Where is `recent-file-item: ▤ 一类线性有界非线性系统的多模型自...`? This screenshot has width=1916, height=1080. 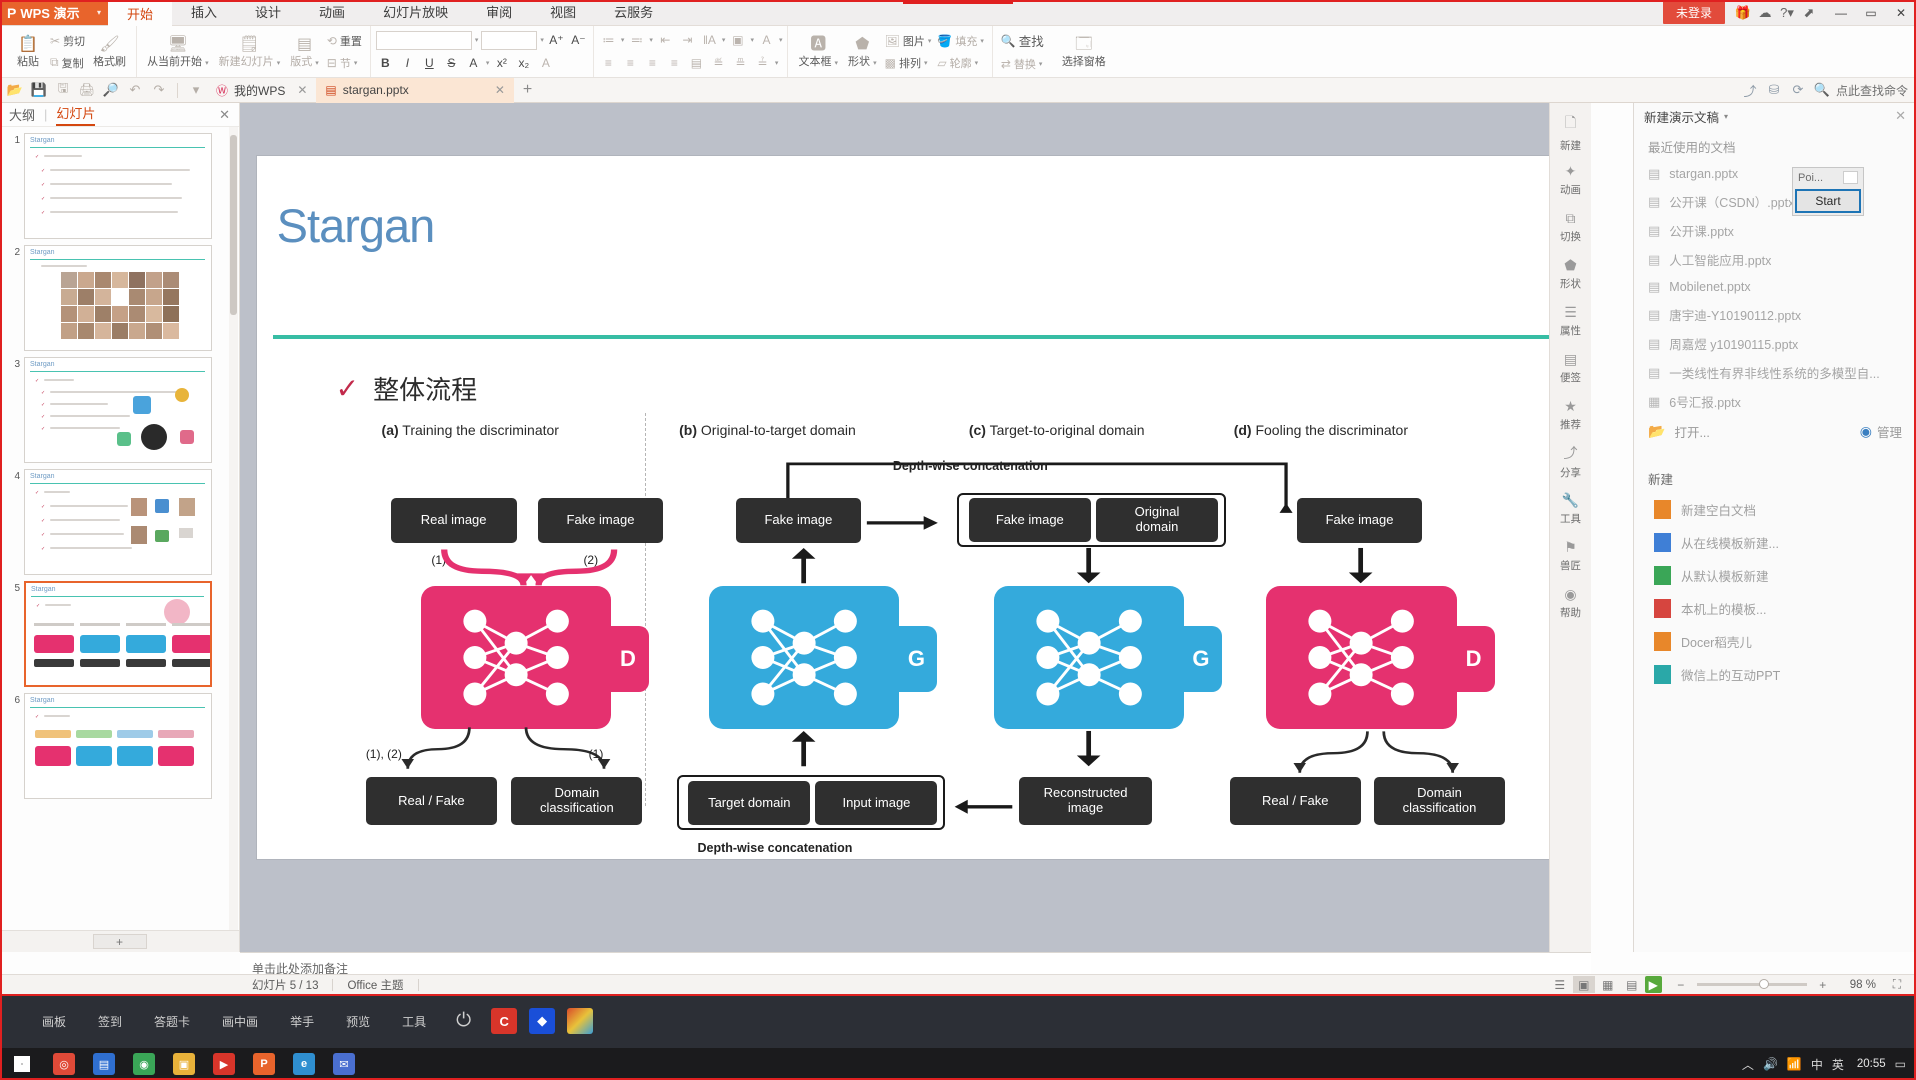 recent-file-item: ▤ 一类线性有界非线性系统的多模型自... is located at coordinates (1775, 372).